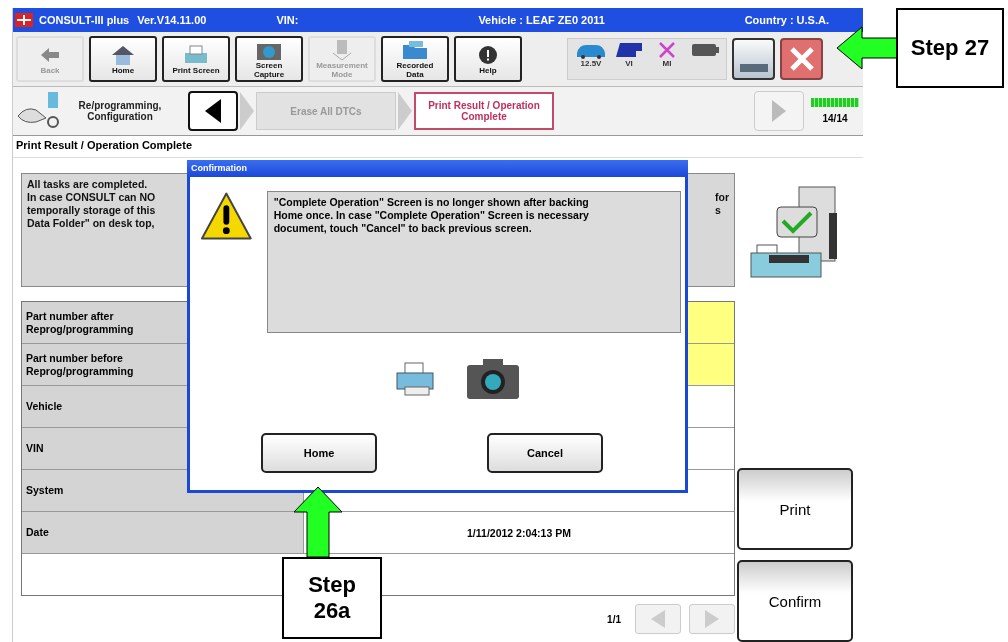  I want to click on table-cell-text: 1/11/2012 2:04:13 PM, so click(519, 533).